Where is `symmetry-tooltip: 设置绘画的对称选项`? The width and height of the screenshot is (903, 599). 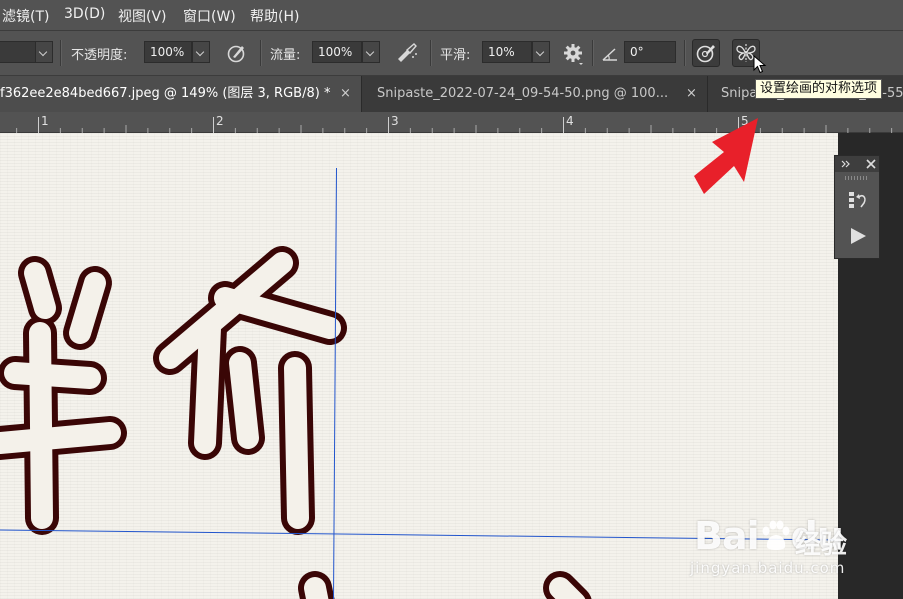
symmetry-tooltip: 设置绘画的对称选项 is located at coordinates (819, 89).